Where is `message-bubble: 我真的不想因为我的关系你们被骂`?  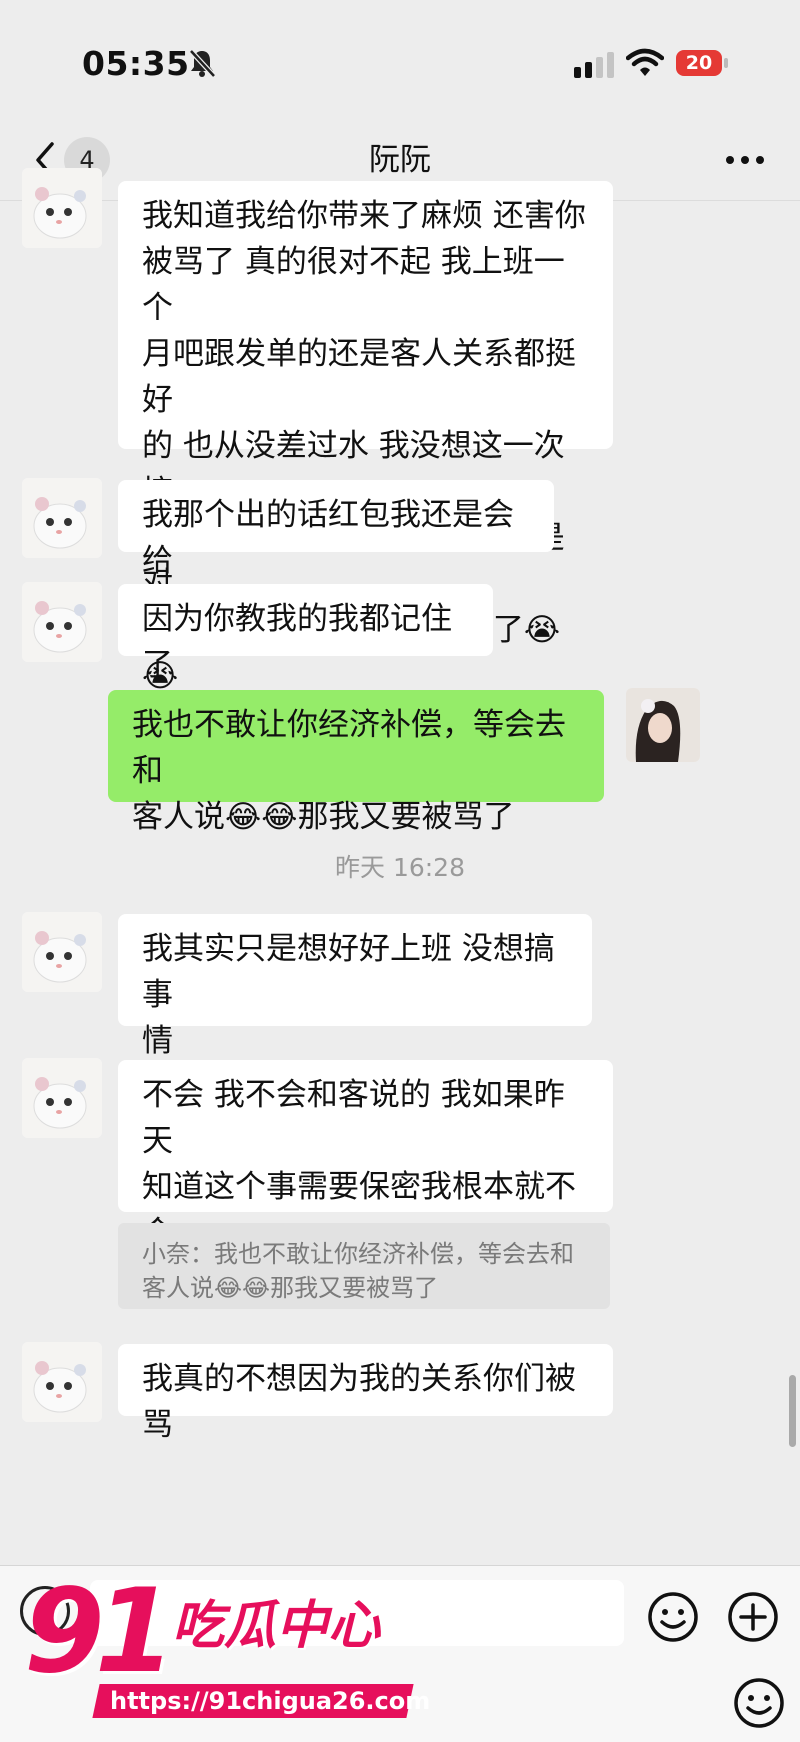 message-bubble: 我真的不想因为我的关系你们被骂 is located at coordinates (365, 1393).